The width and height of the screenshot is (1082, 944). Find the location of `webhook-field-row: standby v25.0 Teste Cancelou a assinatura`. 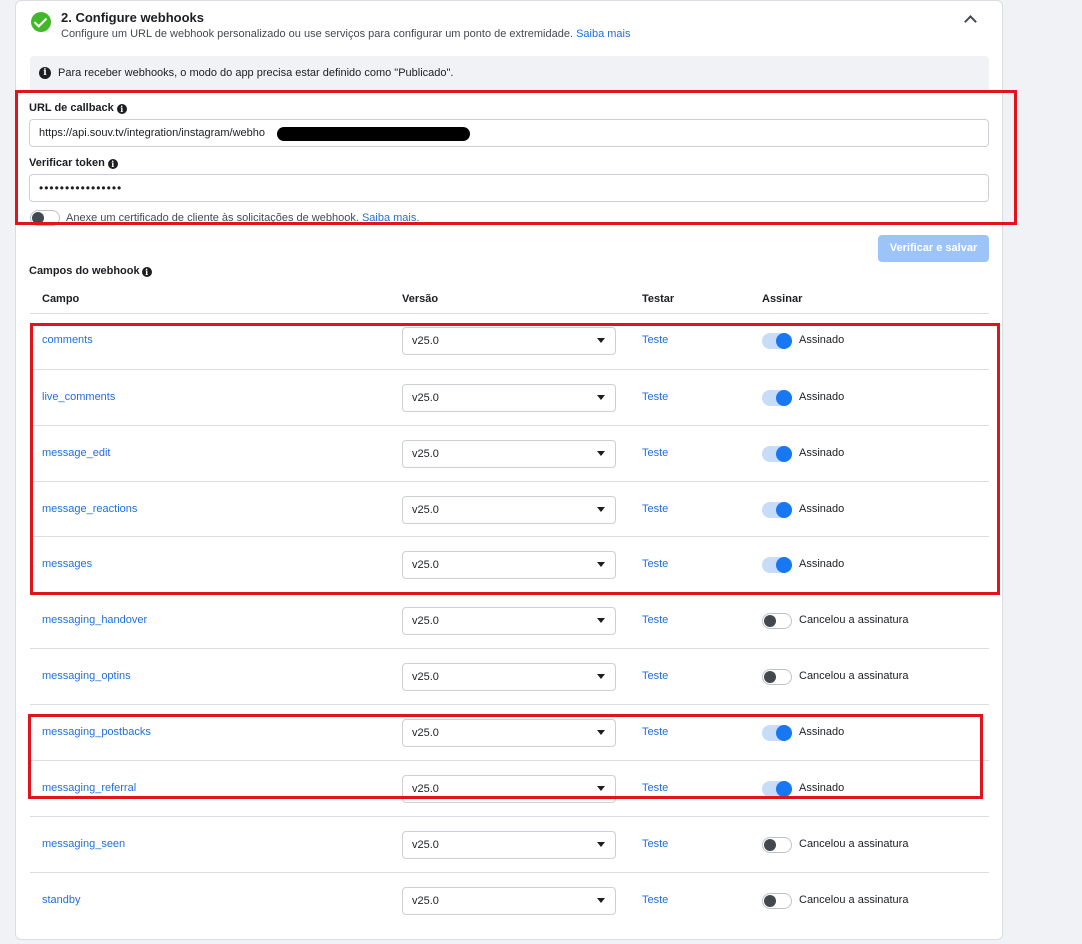

webhook-field-row: standby v25.0 Teste Cancelou a assinatura is located at coordinates (509, 899).